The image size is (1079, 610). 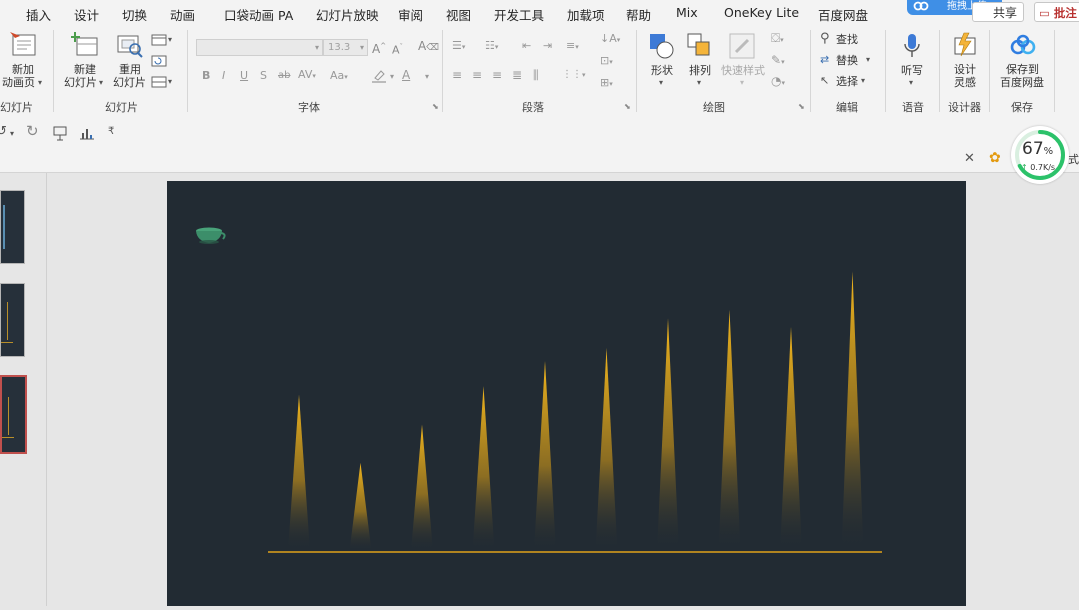 I want to click on bold-button: B, so click(x=206, y=76).